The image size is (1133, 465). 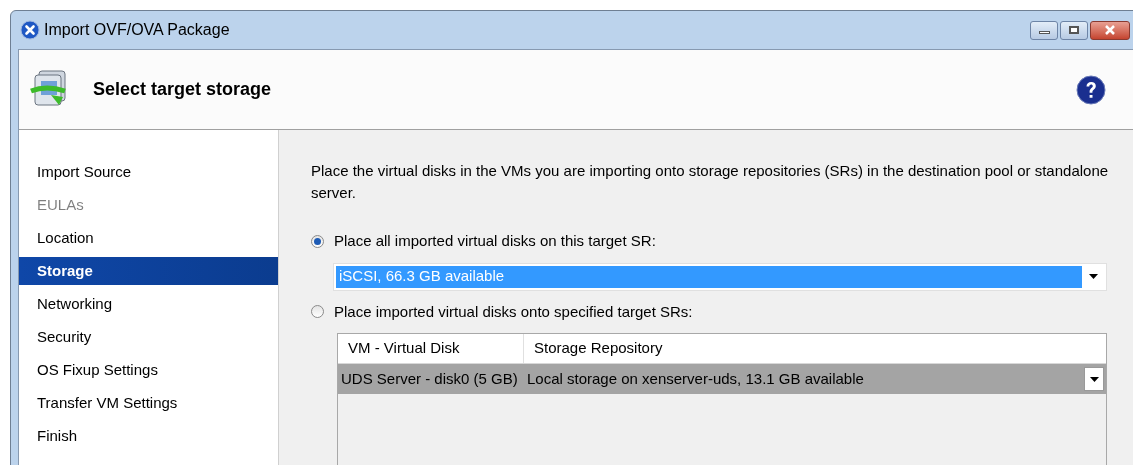 What do you see at coordinates (695, 378) in the screenshot?
I see `table-cell-text: Local storage on xenserver-uds, 13.1 GB available` at bounding box center [695, 378].